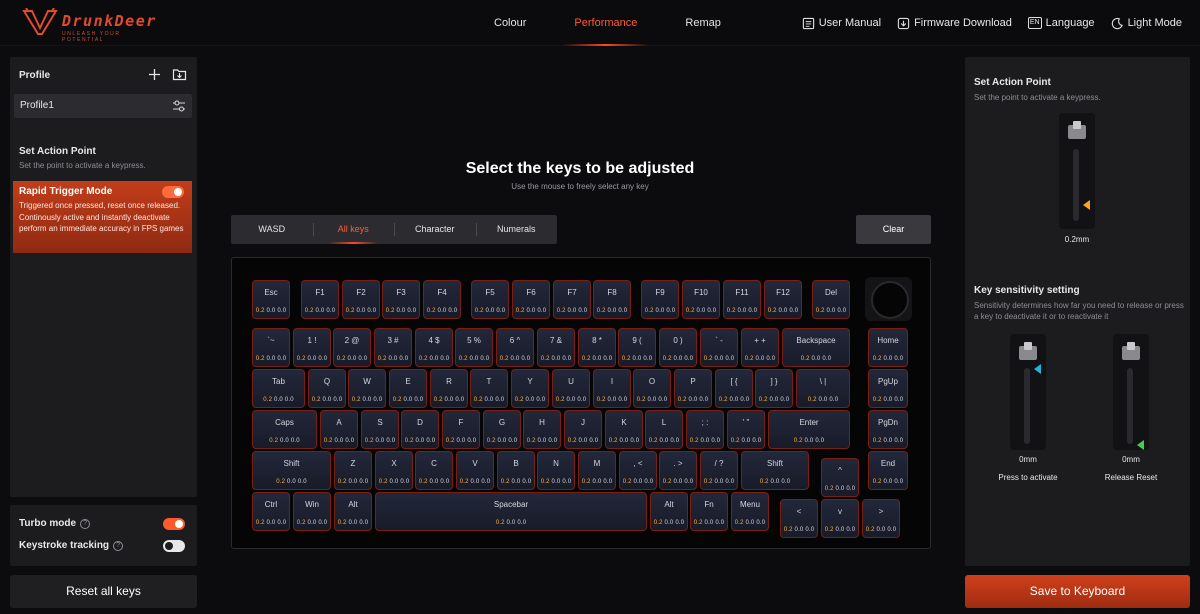  Describe the element at coordinates (320, 299) in the screenshot. I see `key: F1 0.2 0.0 0.0` at that location.